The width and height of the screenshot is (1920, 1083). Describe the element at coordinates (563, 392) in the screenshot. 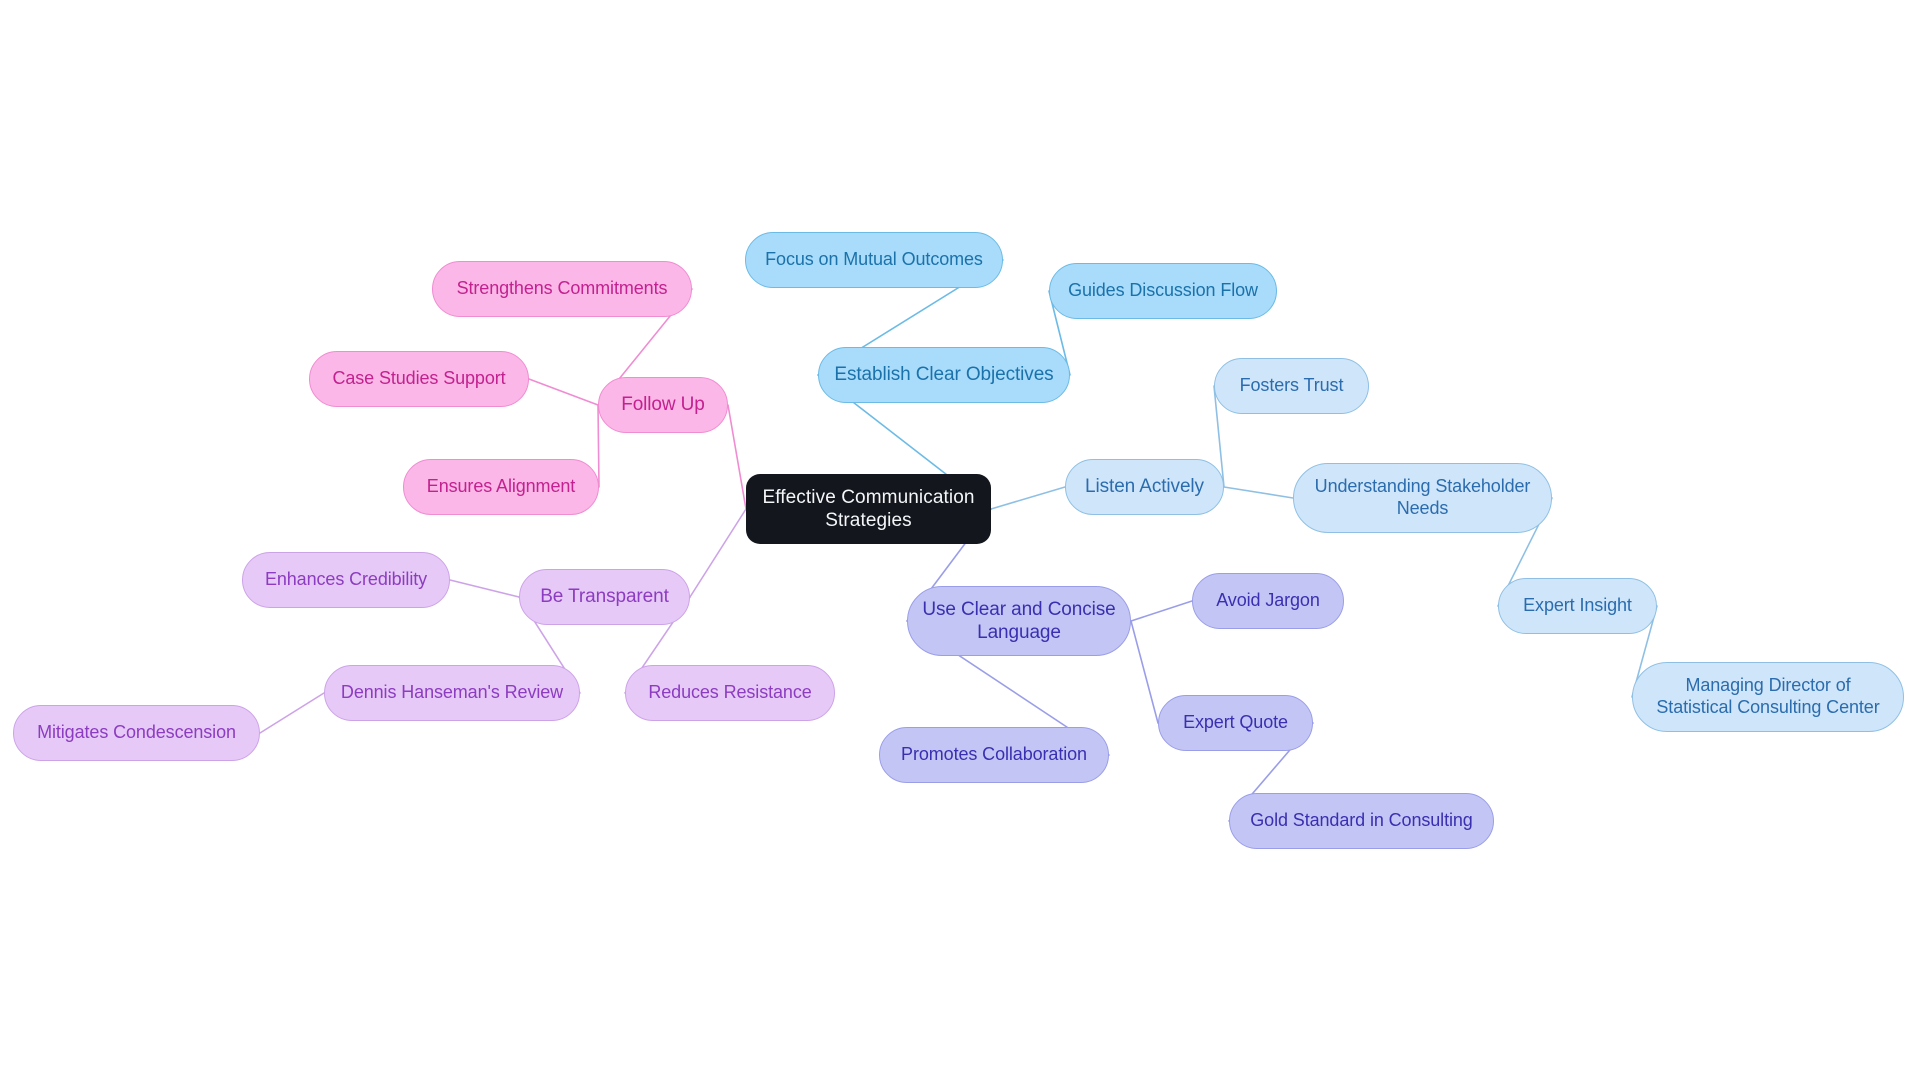

I see `mindmap-edge-follow-up-to-case-studies-support` at that location.